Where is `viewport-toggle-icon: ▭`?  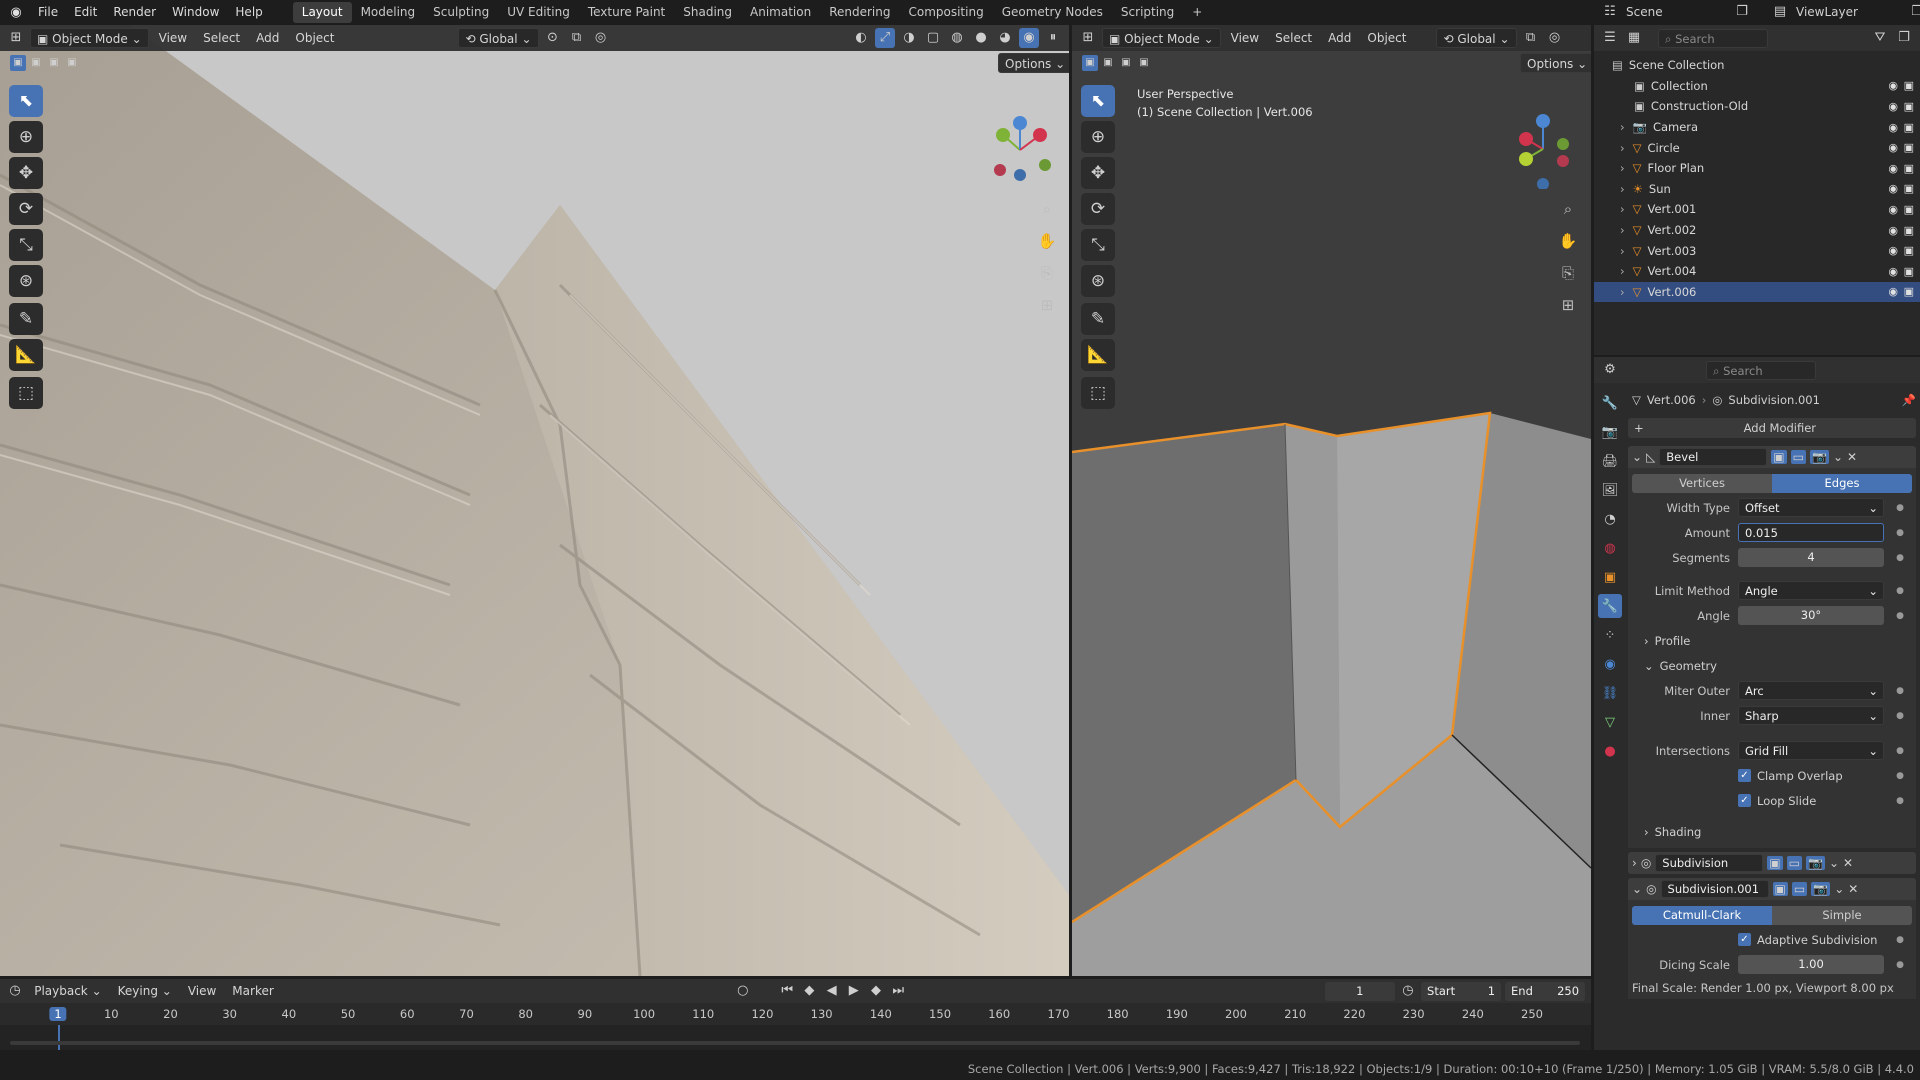
viewport-toggle-icon: ▭ is located at coordinates (1799, 889).